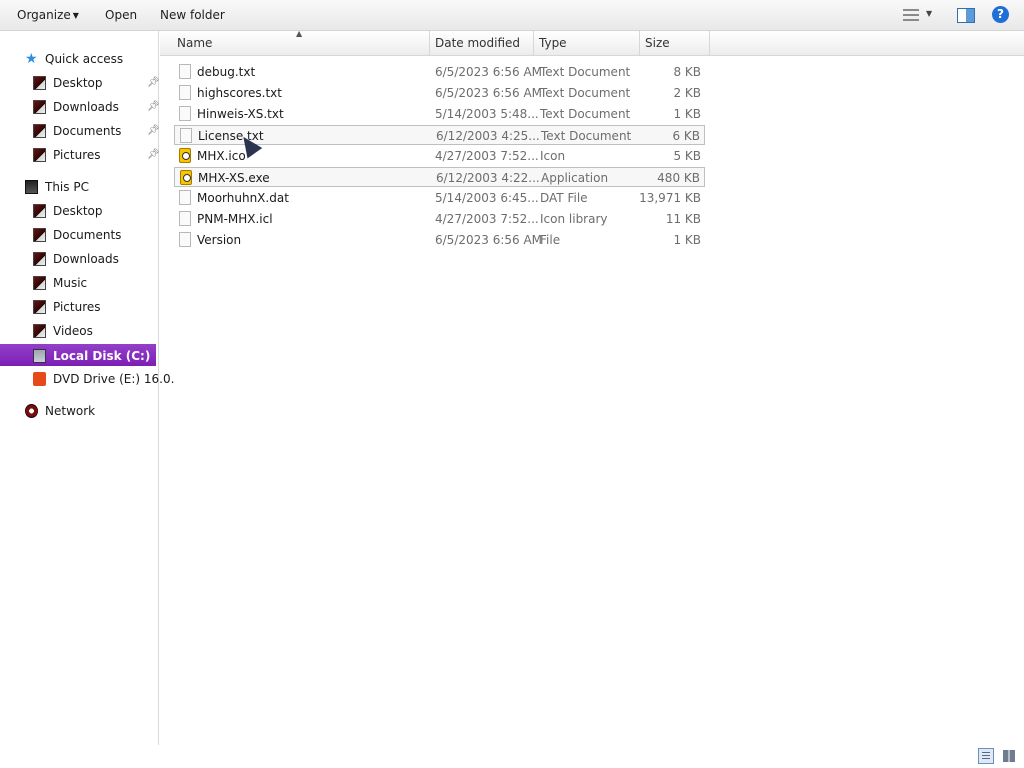 The height and width of the screenshot is (768, 1024). I want to click on details-view-icon, so click(986, 756).